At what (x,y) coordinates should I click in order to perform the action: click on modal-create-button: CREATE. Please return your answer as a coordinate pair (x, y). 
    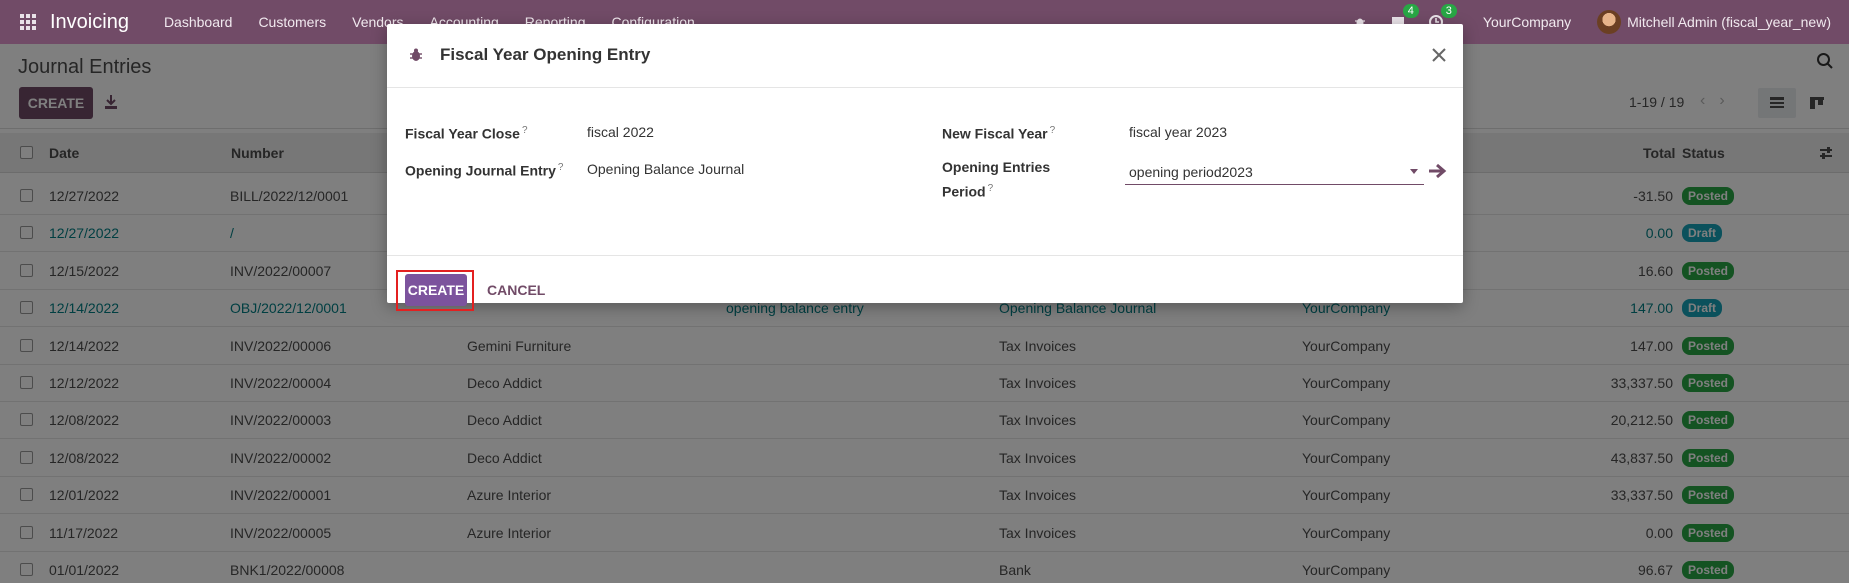
    Looking at the image, I should click on (436, 290).